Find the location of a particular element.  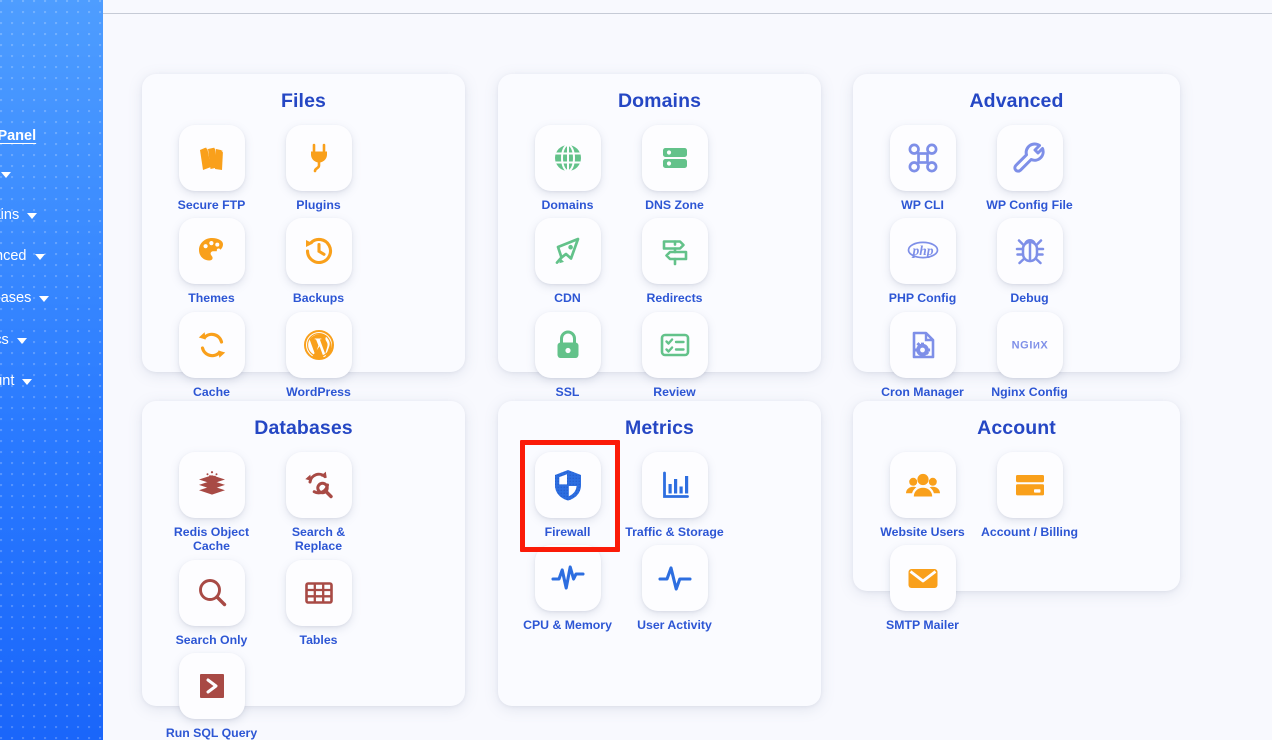

checklist-icon is located at coordinates (674, 344).